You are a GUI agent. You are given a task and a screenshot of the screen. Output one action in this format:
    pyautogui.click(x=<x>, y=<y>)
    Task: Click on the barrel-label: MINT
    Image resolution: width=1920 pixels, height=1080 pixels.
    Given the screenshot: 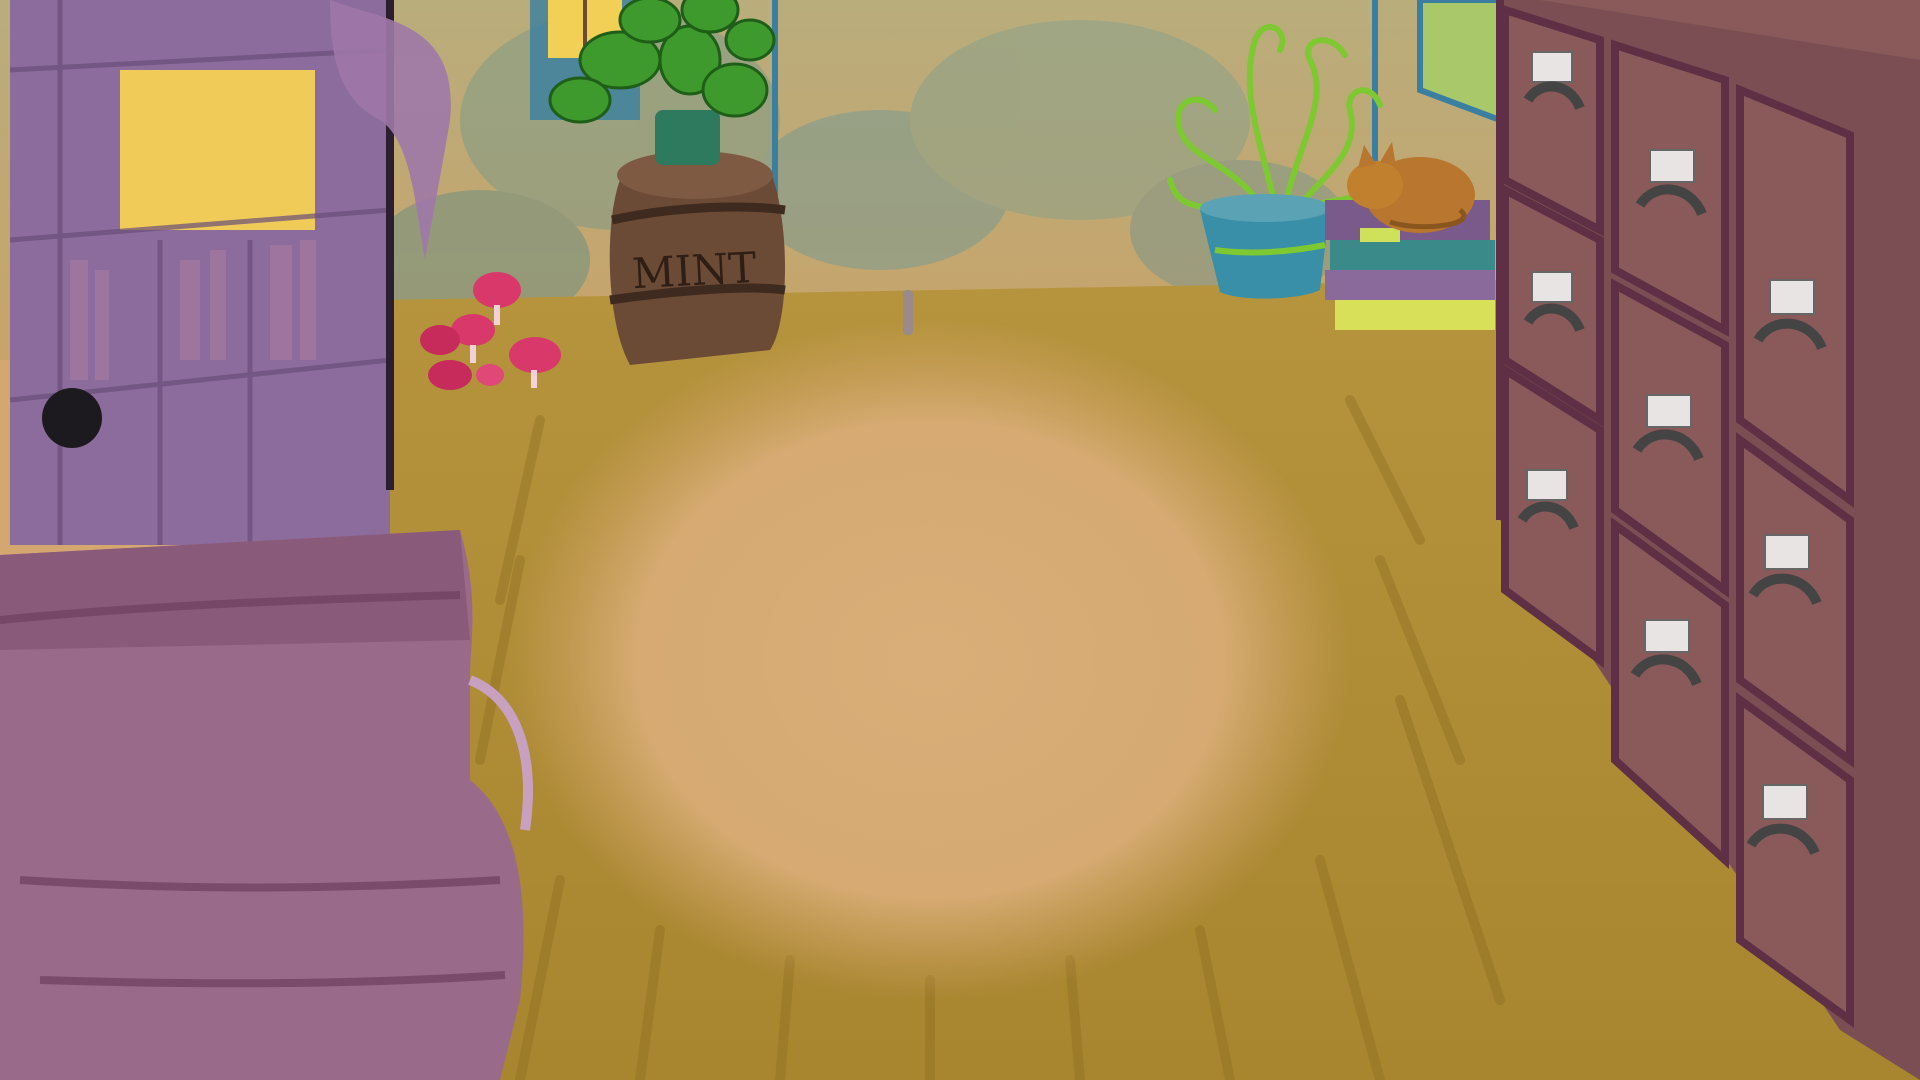 What is the action you would take?
    pyautogui.click(x=694, y=270)
    